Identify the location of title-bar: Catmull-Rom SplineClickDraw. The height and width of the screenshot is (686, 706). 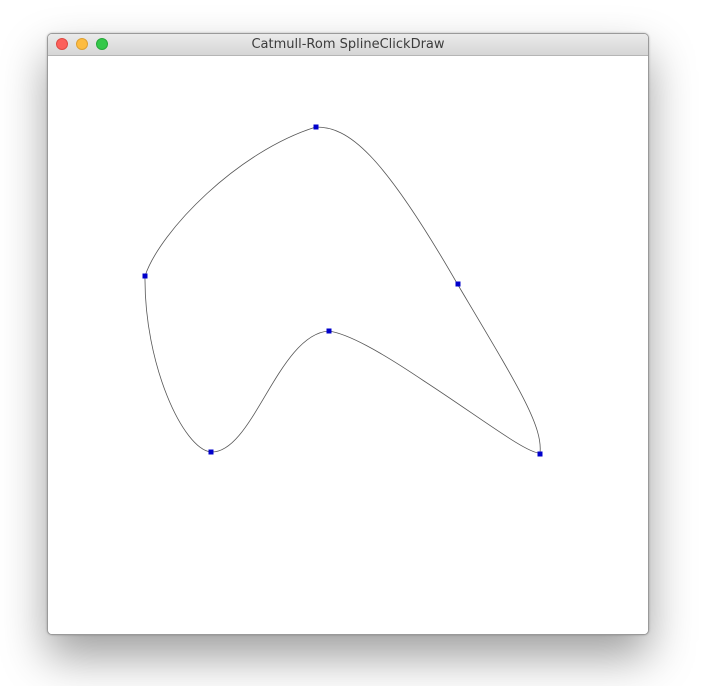
(348, 45).